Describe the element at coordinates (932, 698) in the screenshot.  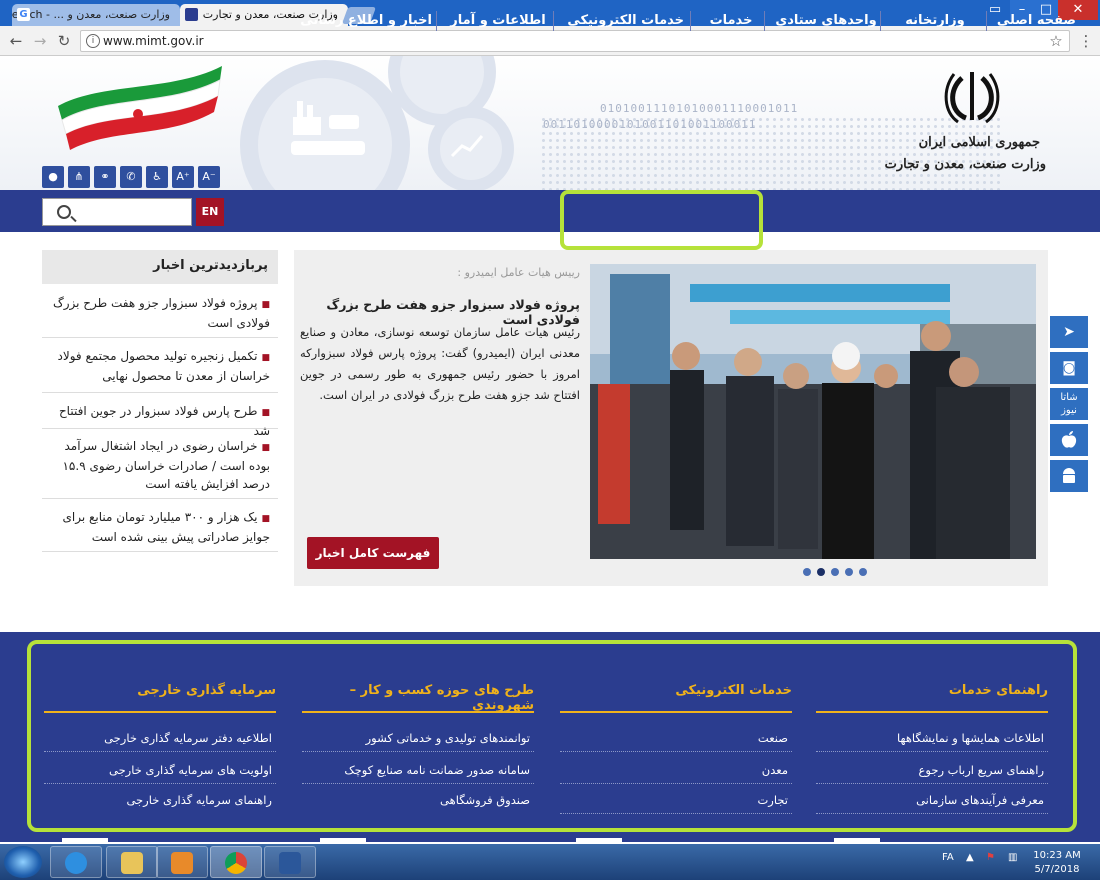
I see `footer-services-guide-title: راهنمای خدمات` at that location.